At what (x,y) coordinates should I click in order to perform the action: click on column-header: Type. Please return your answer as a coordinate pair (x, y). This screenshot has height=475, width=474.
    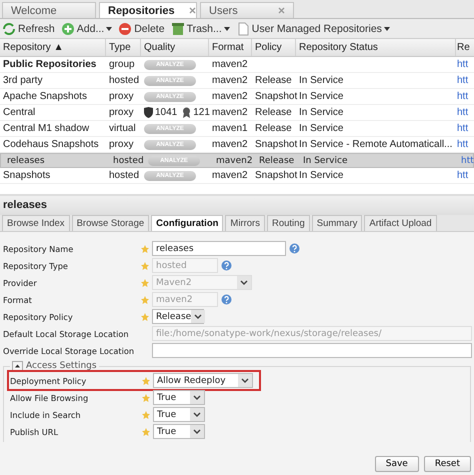
    Looking at the image, I should click on (123, 47).